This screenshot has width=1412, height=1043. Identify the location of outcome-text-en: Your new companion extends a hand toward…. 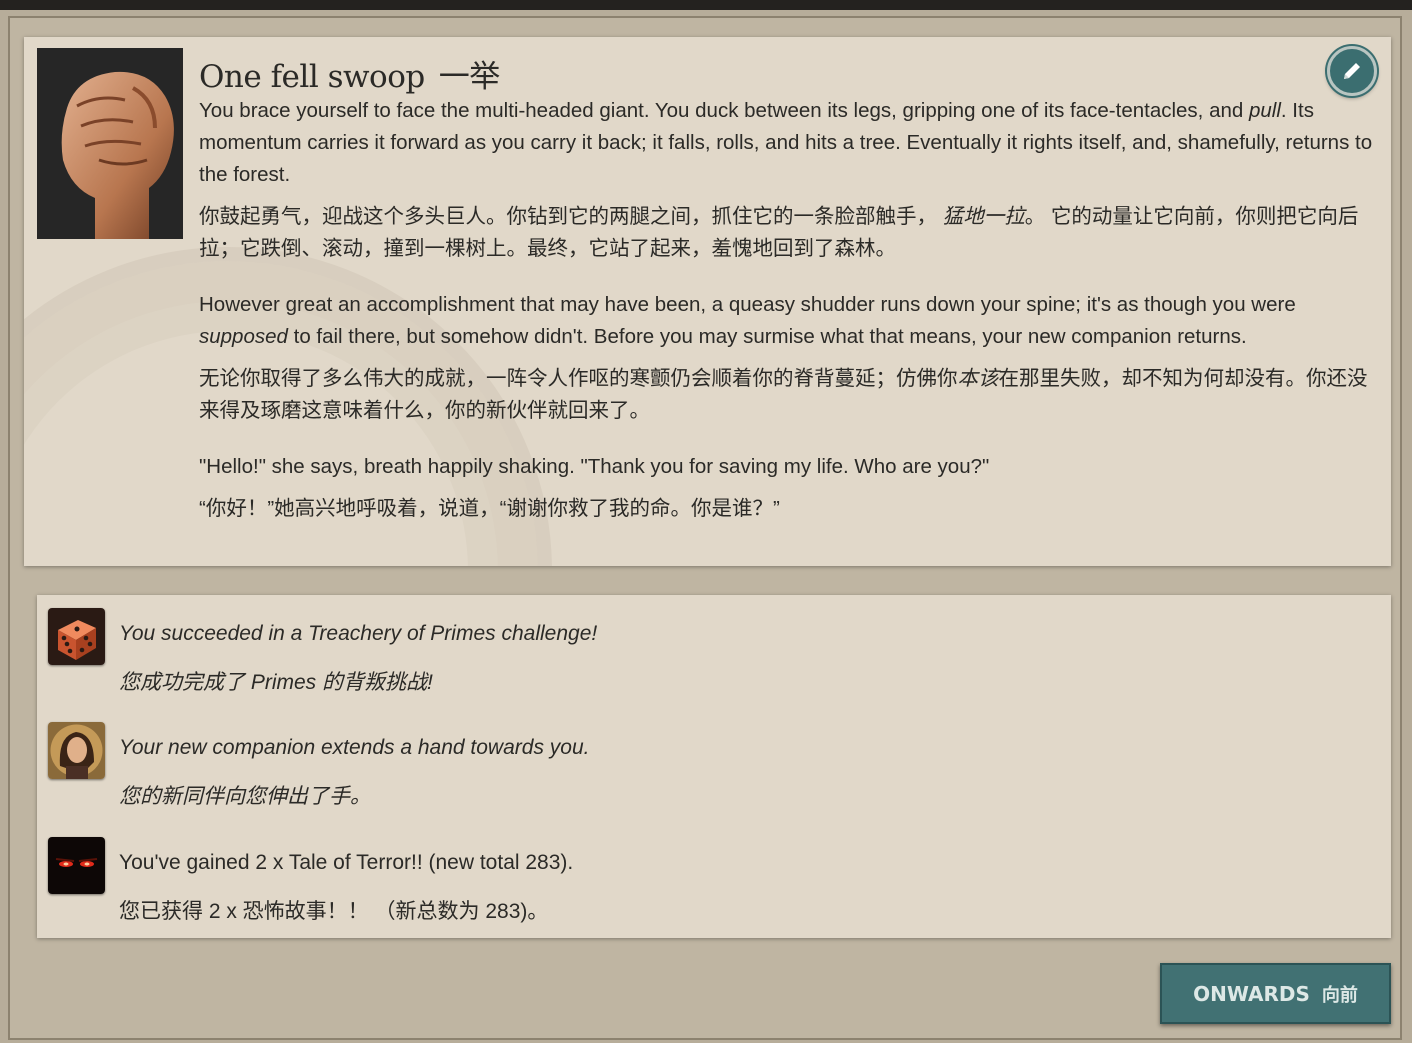
(354, 747).